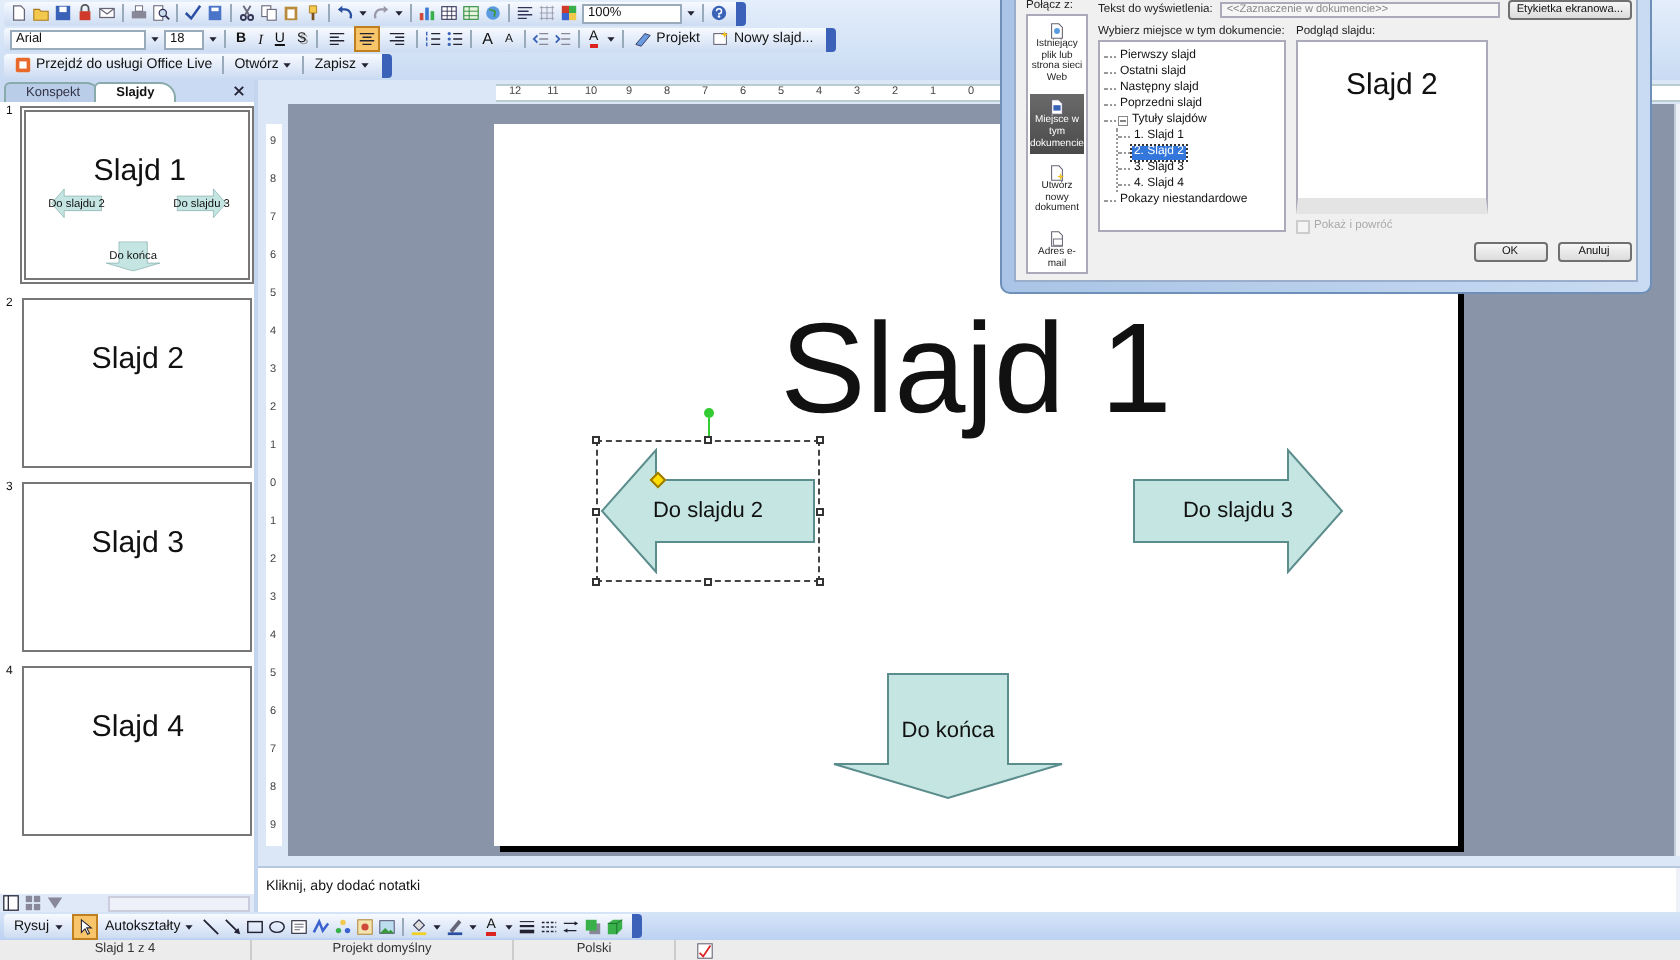 The height and width of the screenshot is (960, 1680). I want to click on new-slide-icon, so click(720, 39).